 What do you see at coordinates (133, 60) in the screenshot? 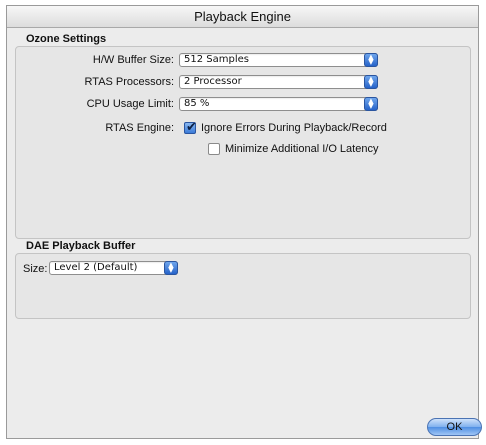
I see `hw-buffer-label: H/W Buffer Size:` at bounding box center [133, 60].